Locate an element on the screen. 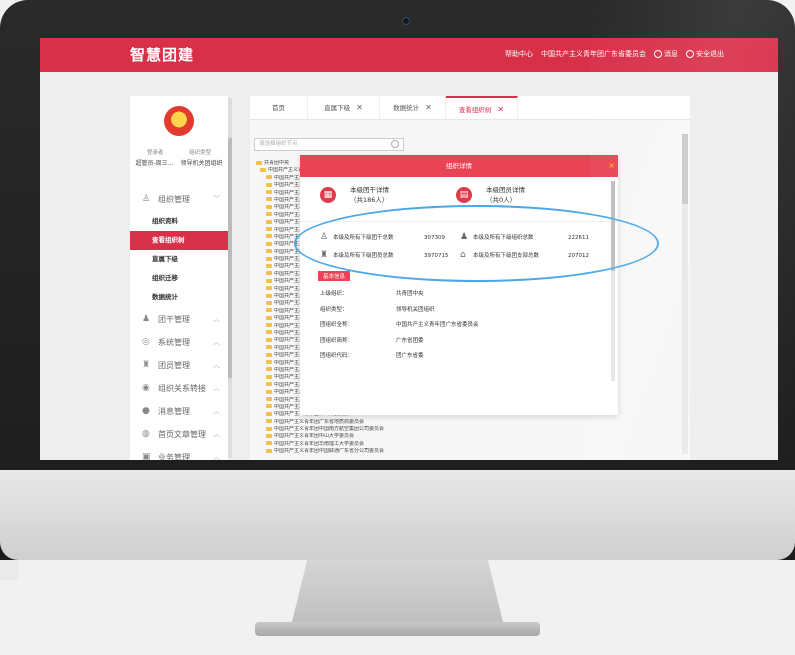  main-scrollbar is located at coordinates (685, 294).